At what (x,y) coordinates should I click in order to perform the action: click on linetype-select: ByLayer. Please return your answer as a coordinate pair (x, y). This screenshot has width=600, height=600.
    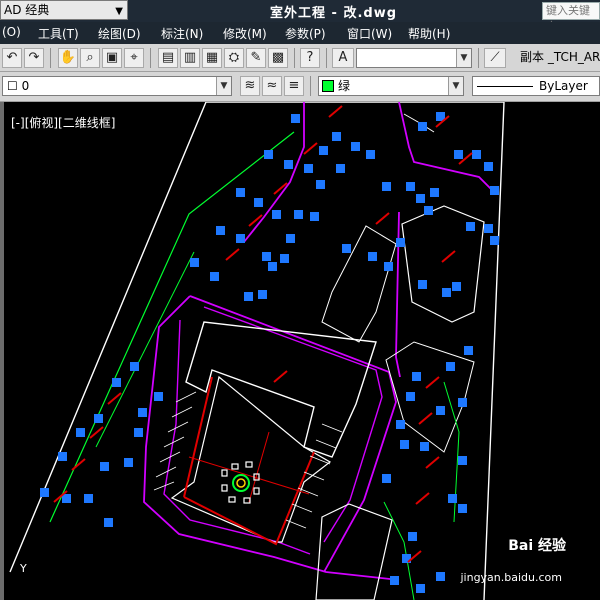
    Looking at the image, I should click on (536, 86).